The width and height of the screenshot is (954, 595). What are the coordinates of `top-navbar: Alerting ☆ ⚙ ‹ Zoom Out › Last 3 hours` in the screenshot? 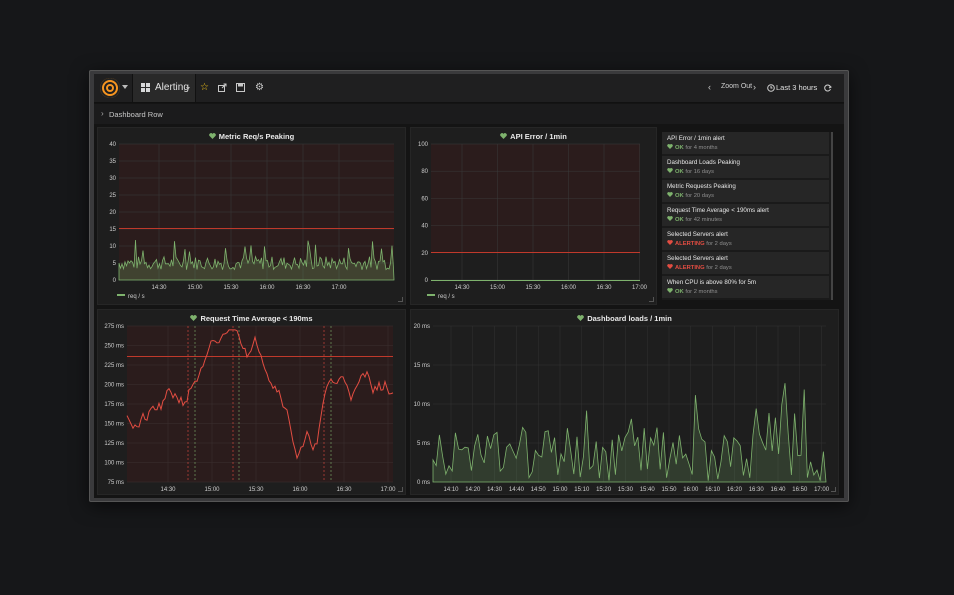 It's located at (469, 88).